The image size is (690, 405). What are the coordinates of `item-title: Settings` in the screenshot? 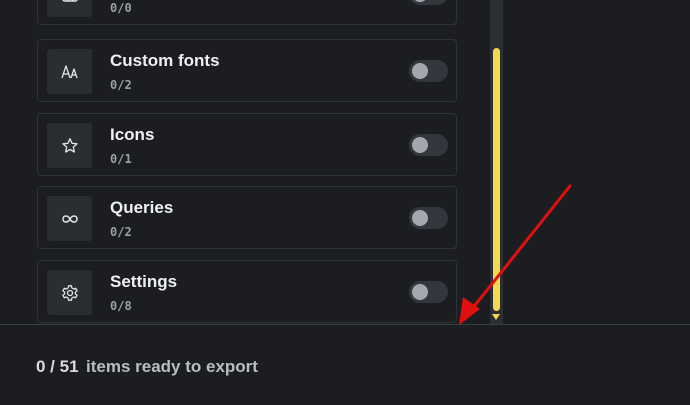 It's located at (144, 281).